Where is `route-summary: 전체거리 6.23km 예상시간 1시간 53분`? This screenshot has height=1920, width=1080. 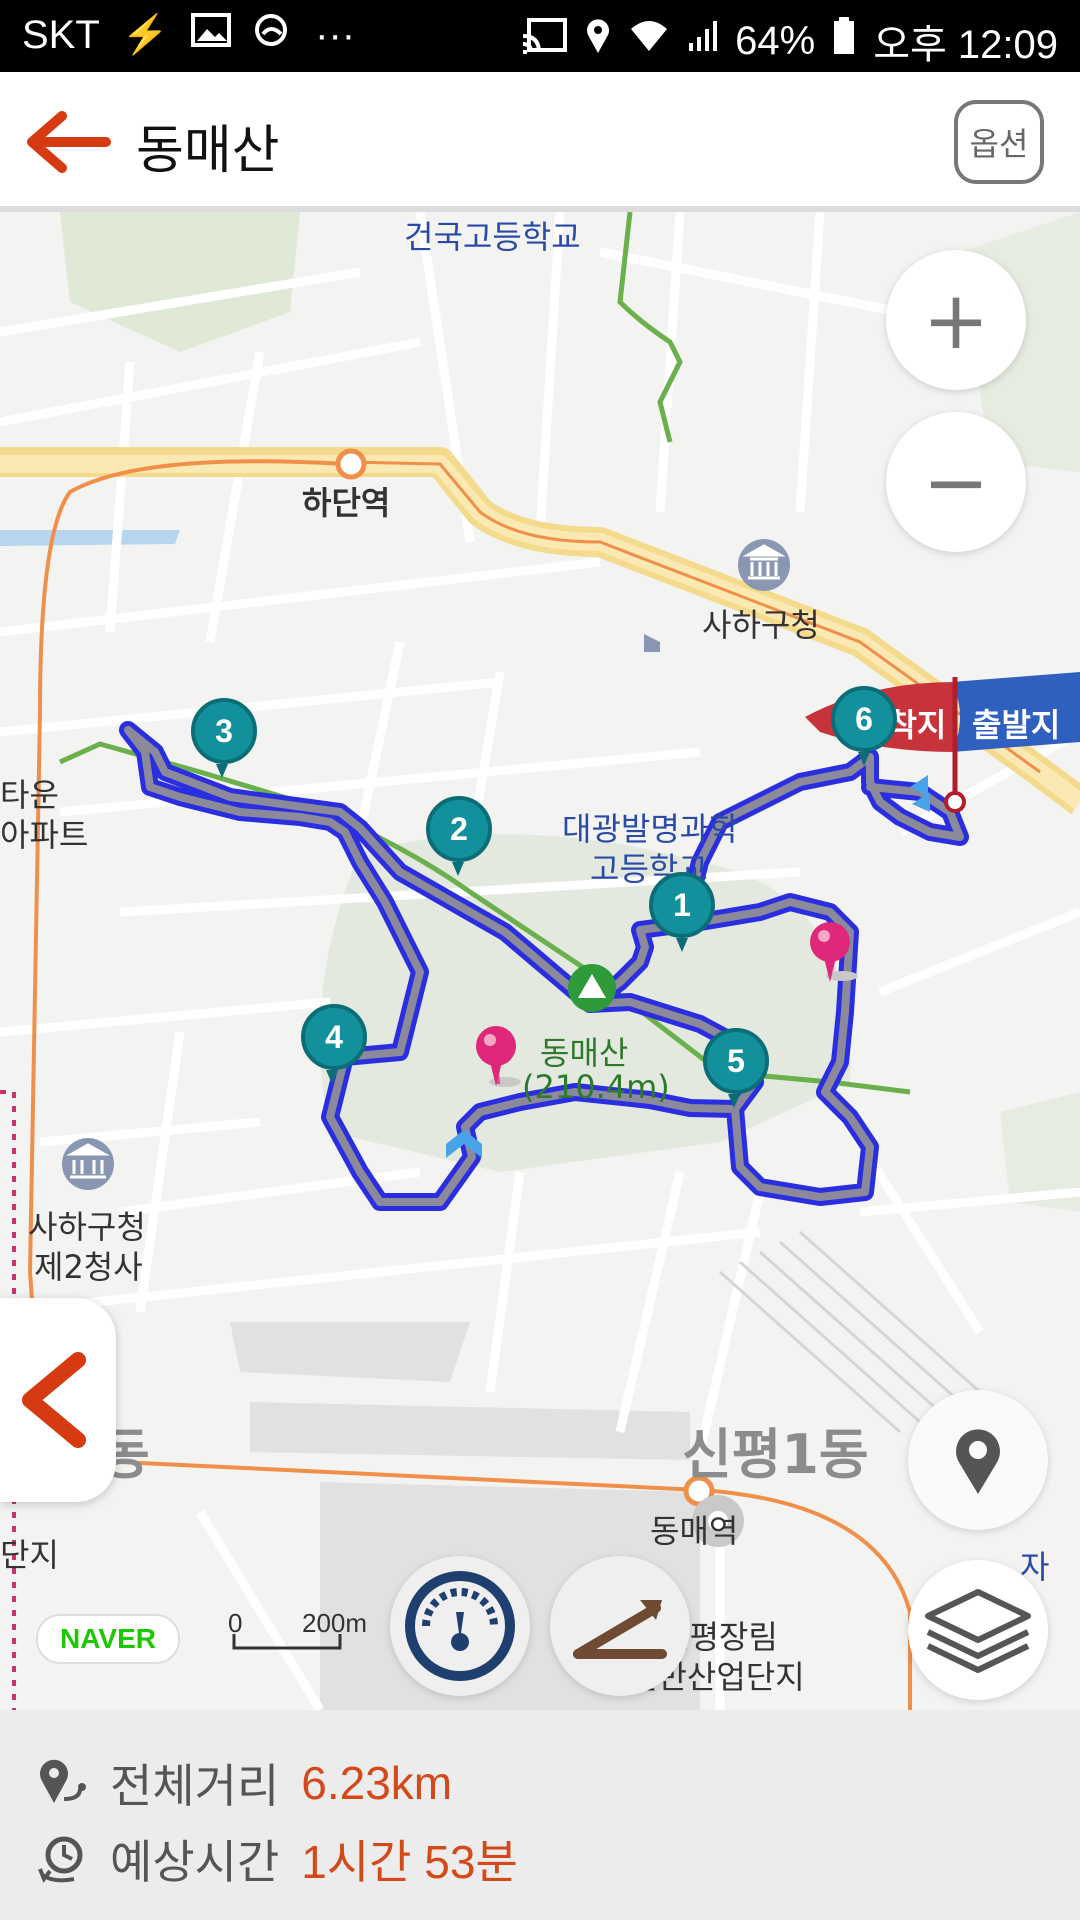 route-summary: 전체거리 6.23km 예상시간 1시간 53분 is located at coordinates (540, 1815).